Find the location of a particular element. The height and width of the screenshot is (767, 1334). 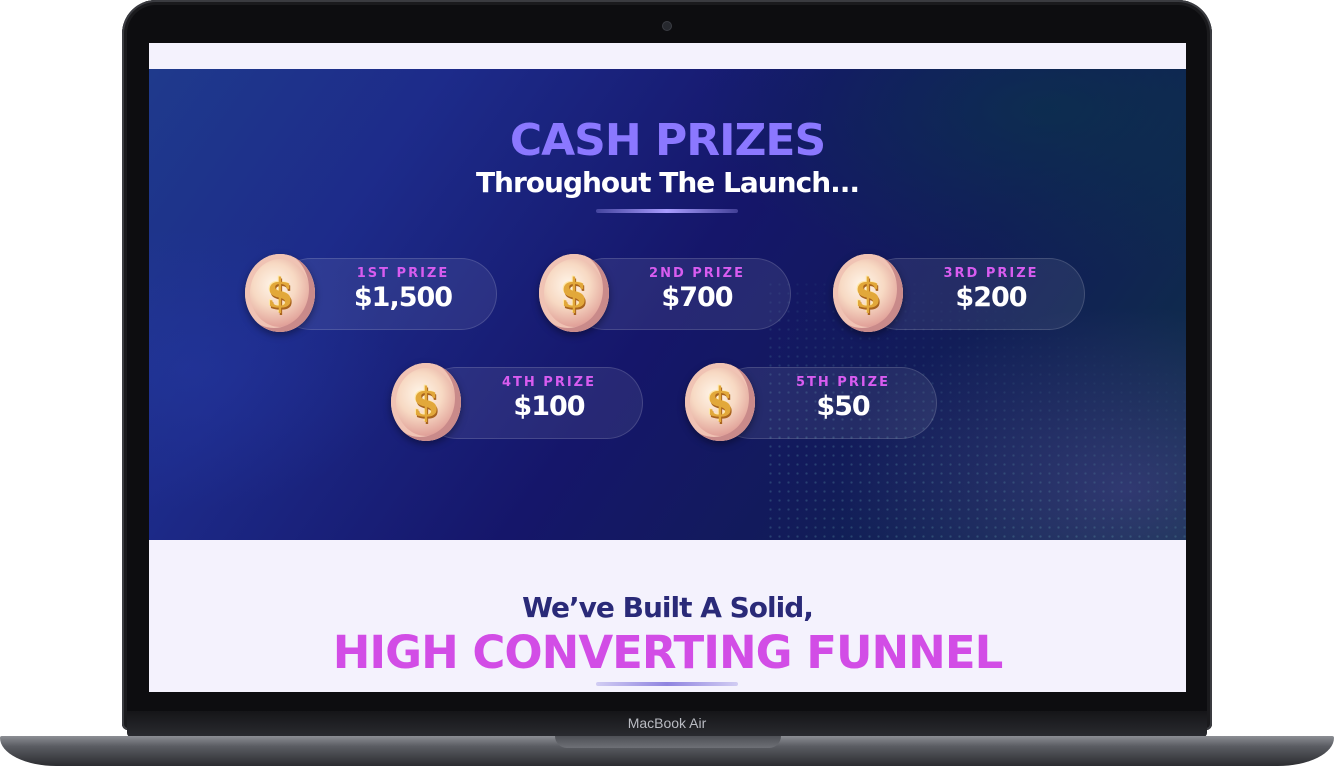

prize-amount: $700 is located at coordinates (697, 297).